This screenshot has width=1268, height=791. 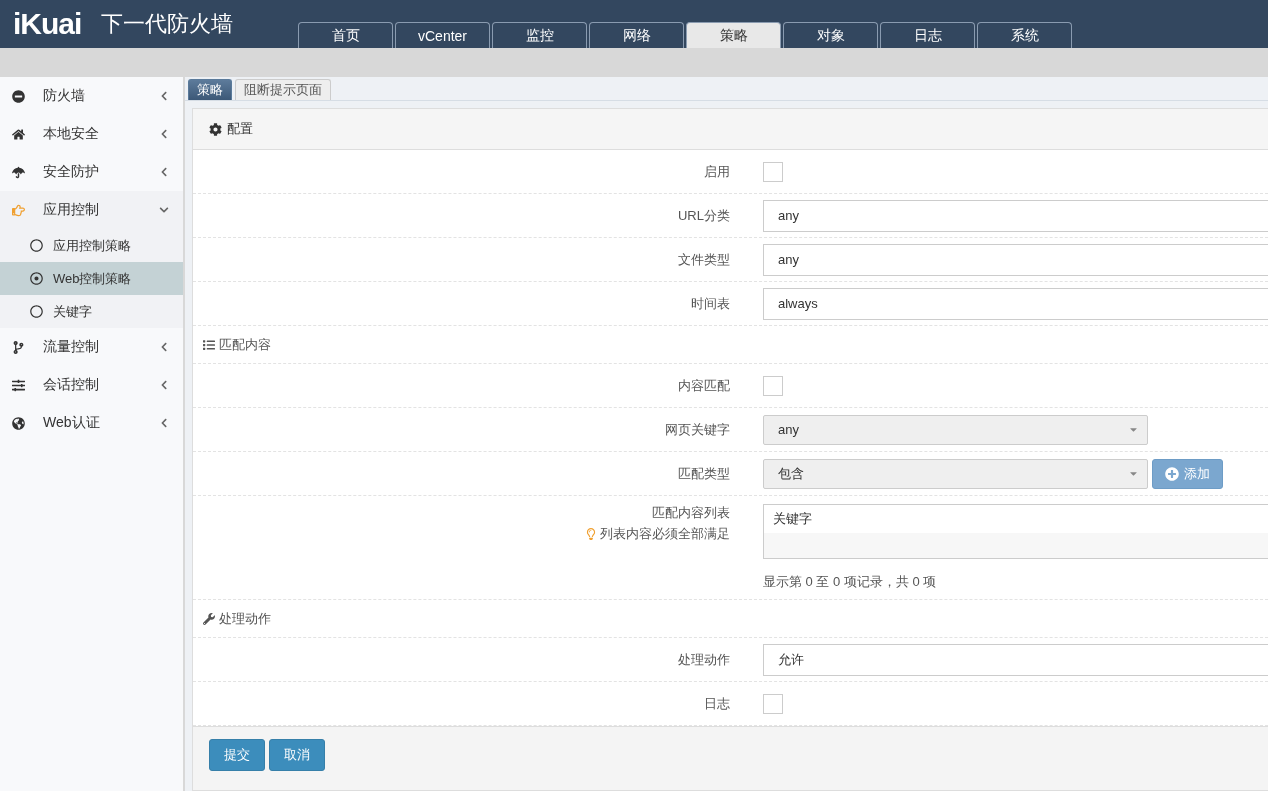 What do you see at coordinates (1024, 35) in the screenshot?
I see `nav-tab: 系统` at bounding box center [1024, 35].